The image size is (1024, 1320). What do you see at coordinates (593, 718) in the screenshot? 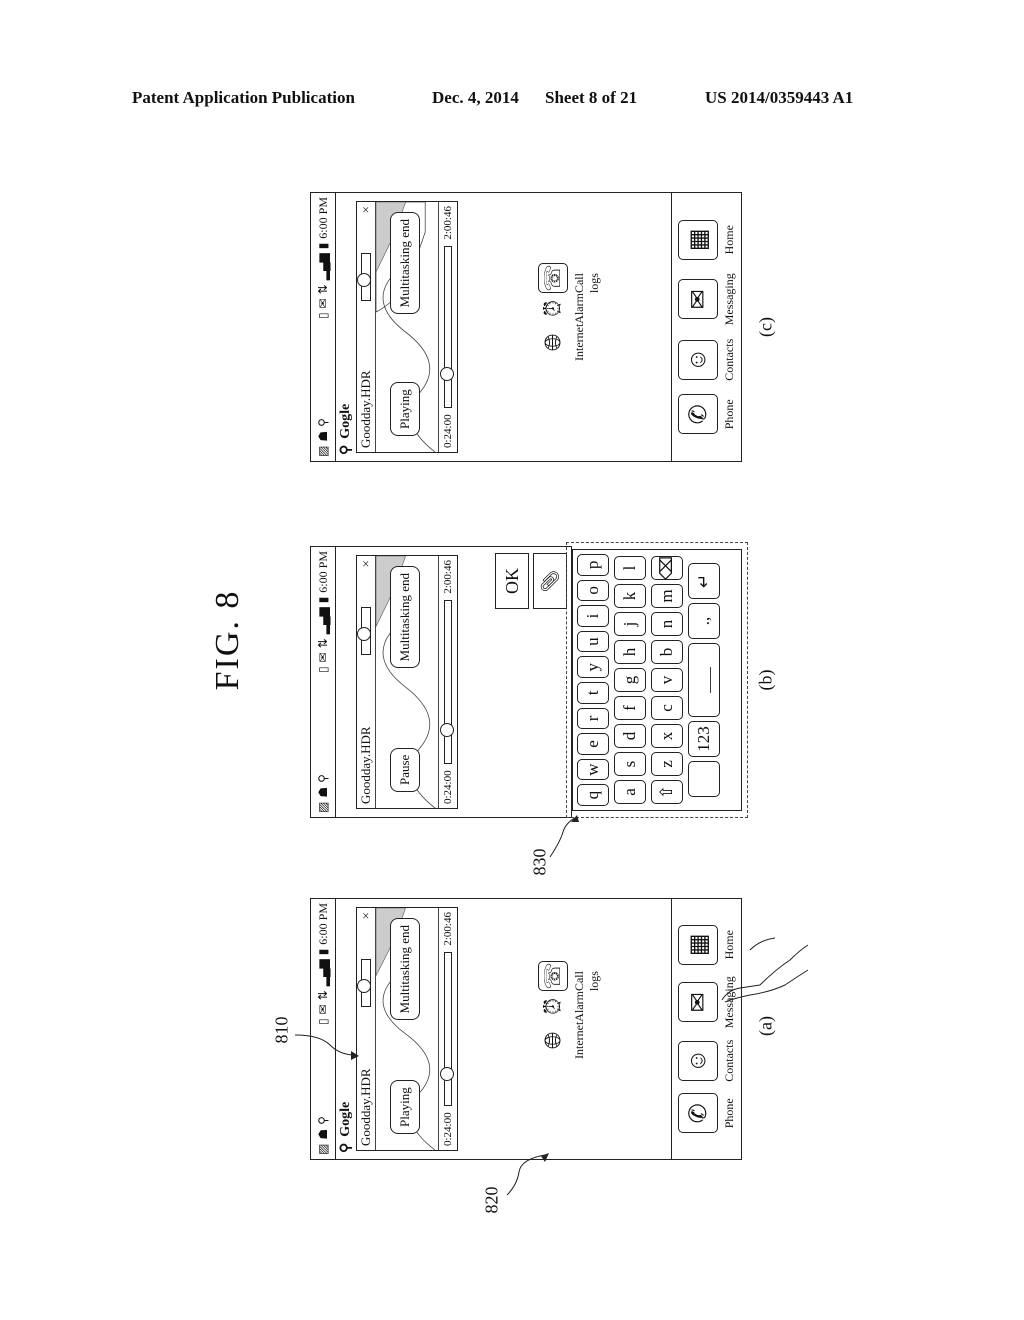
I see `key-r: r` at bounding box center [593, 718].